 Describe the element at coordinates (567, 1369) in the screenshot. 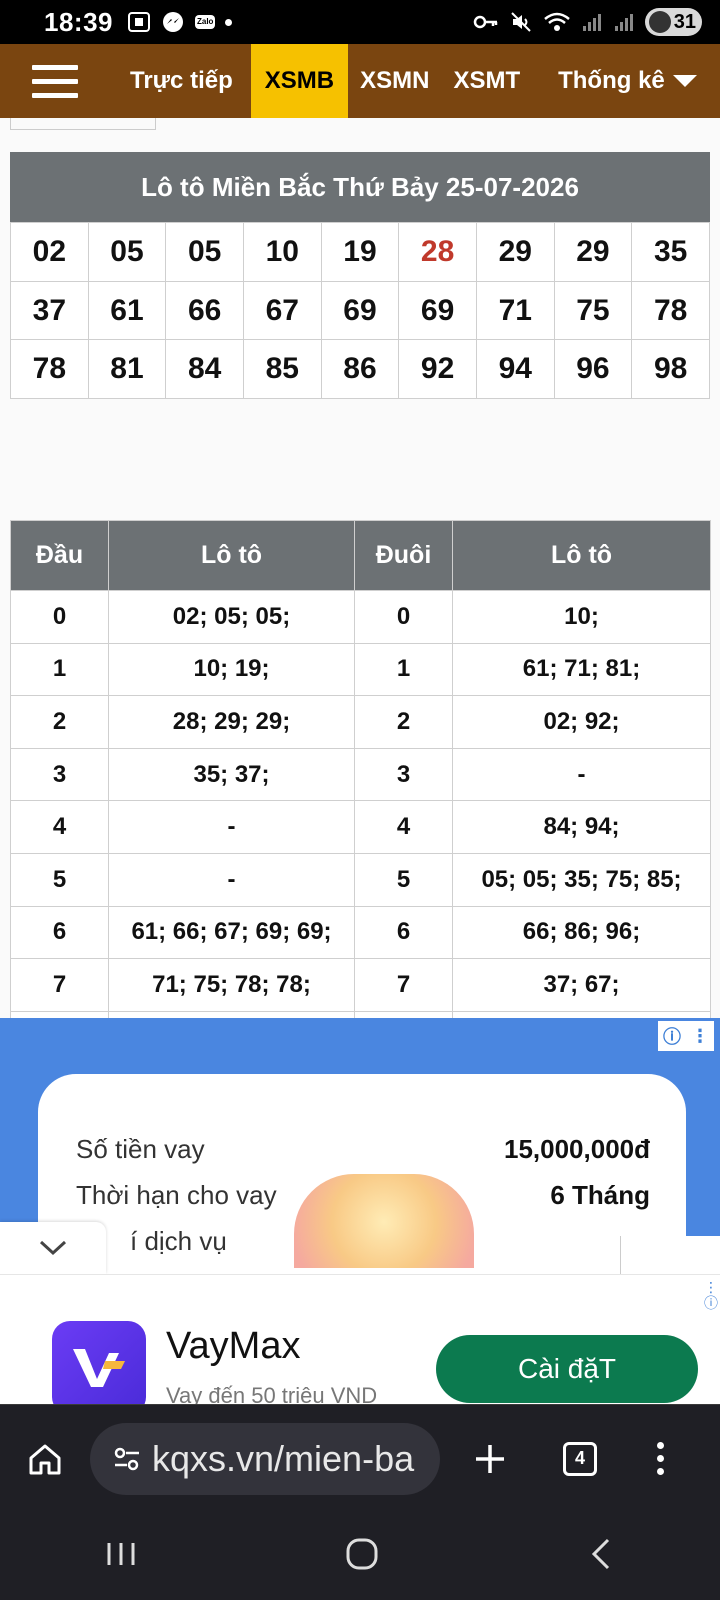

I see `install-button: Cài đặT` at that location.